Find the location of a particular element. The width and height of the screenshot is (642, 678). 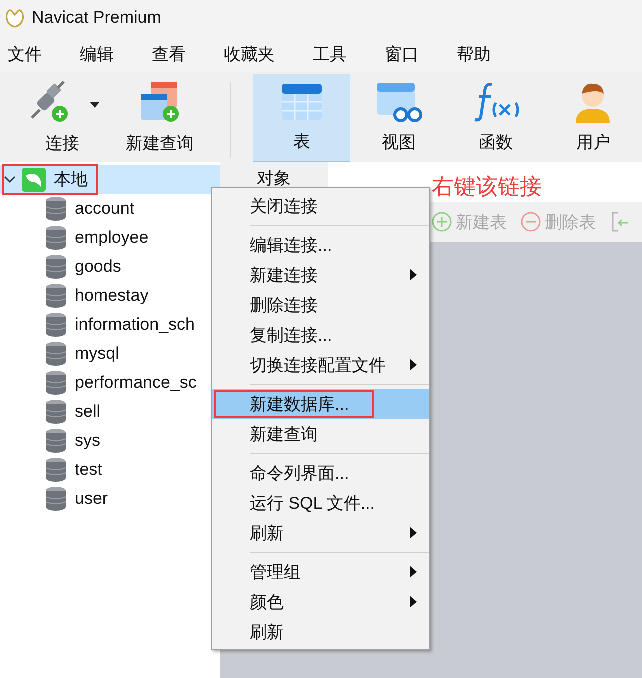

window-title: Navicat Premium is located at coordinates (97, 18).